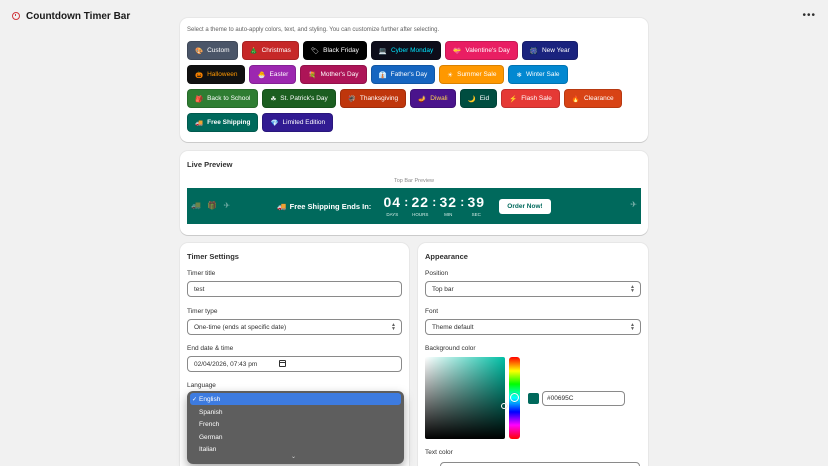 The image size is (828, 466). What do you see at coordinates (223, 122) in the screenshot?
I see `theme-button-free-shipping: 🚚 Free Shipping` at bounding box center [223, 122].